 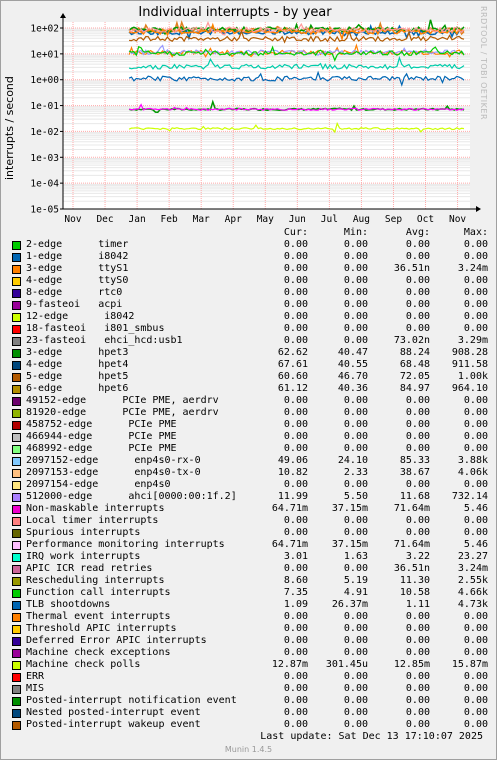 What do you see at coordinates (292, 496) in the screenshot?
I see `legend-cur-value: 11.99` at bounding box center [292, 496].